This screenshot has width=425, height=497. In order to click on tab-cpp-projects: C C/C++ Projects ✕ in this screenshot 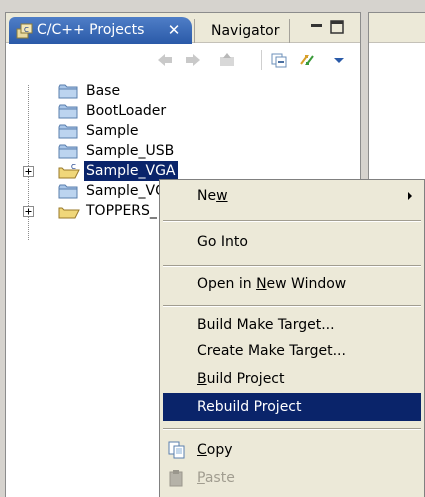, I will do `click(100, 30)`.